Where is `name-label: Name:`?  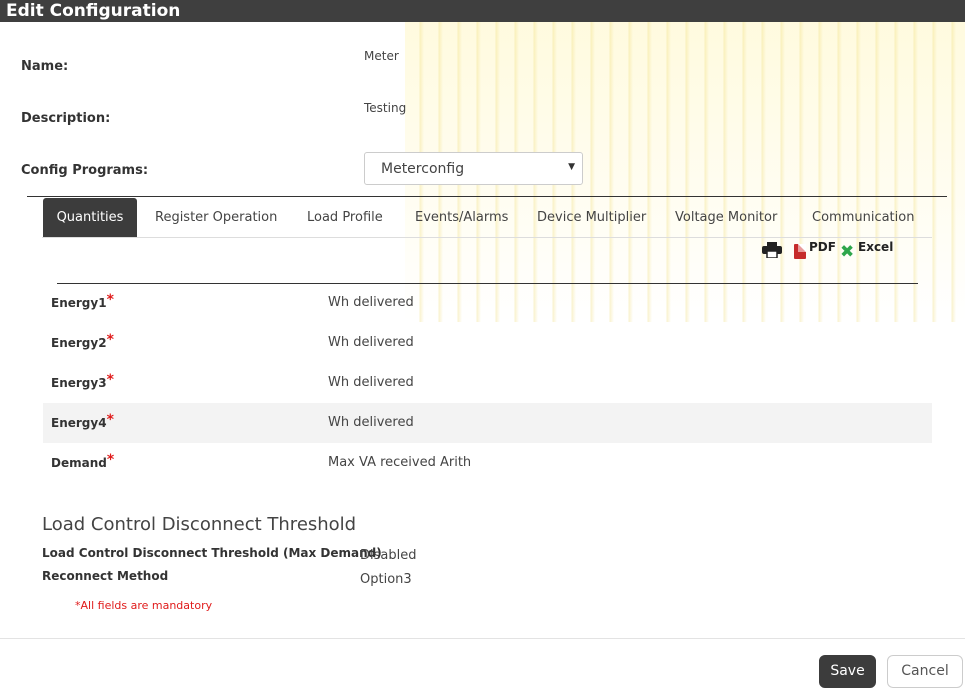 name-label: Name: is located at coordinates (45, 66).